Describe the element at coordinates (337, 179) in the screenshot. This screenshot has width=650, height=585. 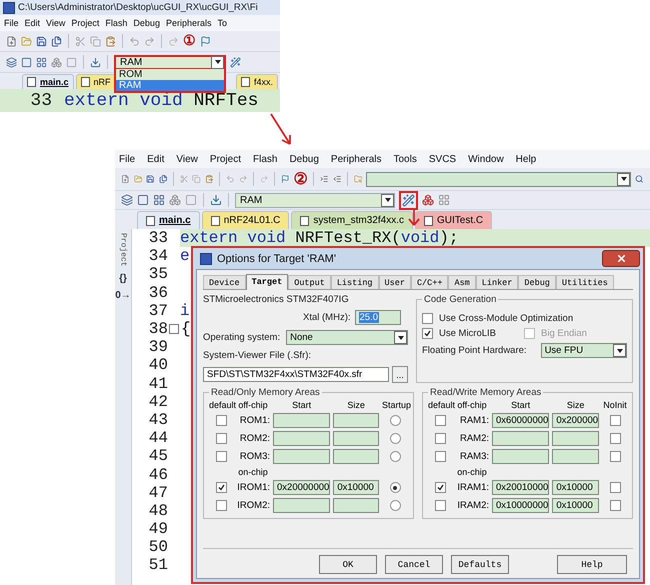
I see `outdent-icon` at that location.